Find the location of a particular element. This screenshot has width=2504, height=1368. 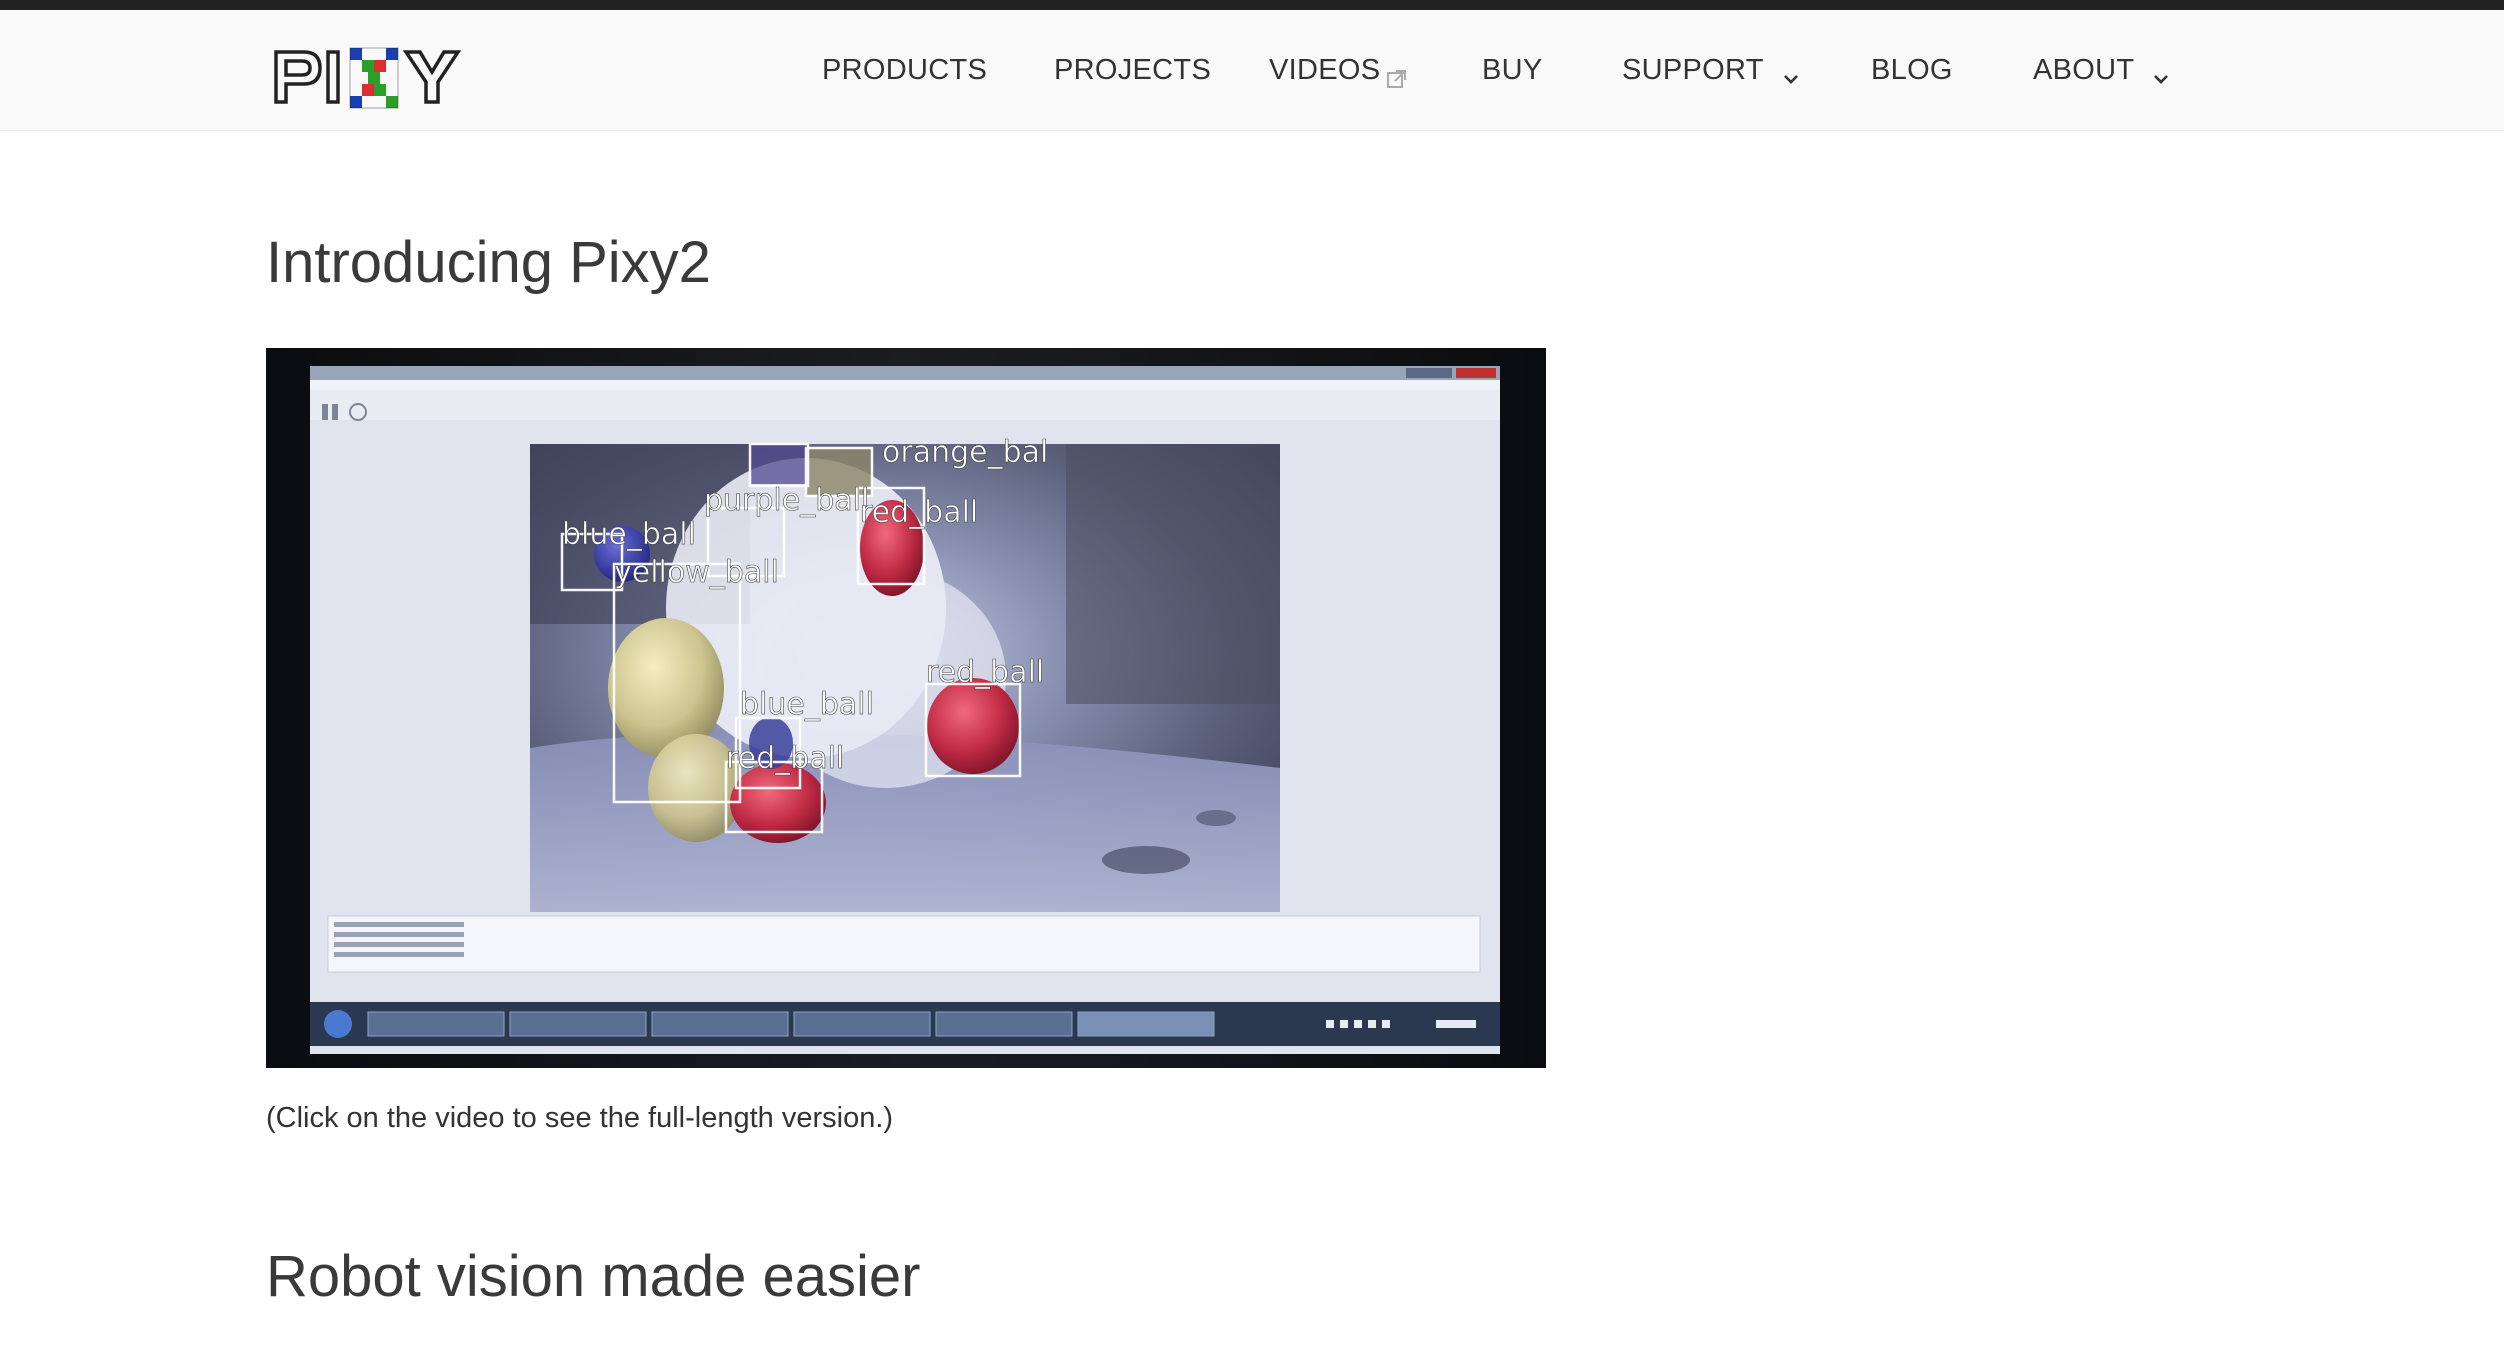

nav-item-label: BUY is located at coordinates (1512, 70).